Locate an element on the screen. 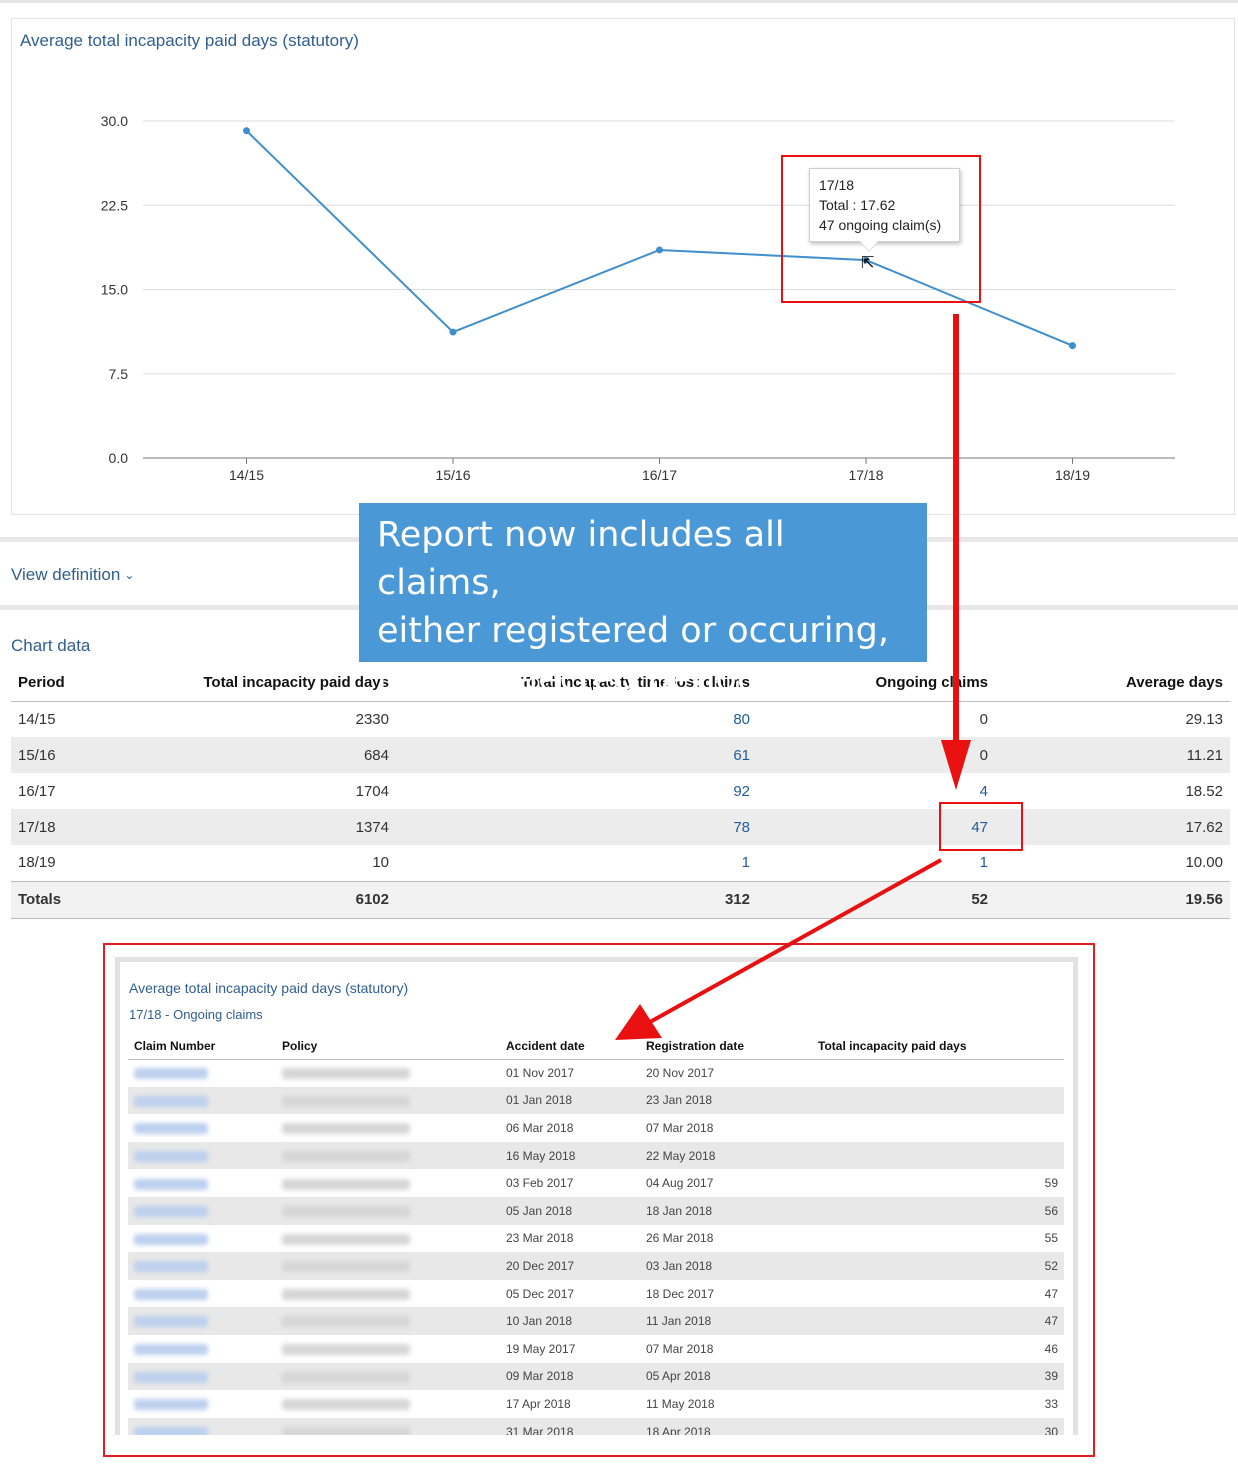 This screenshot has width=1238, height=1472. cell-time-lost-claims-link: 61 is located at coordinates (576, 755).